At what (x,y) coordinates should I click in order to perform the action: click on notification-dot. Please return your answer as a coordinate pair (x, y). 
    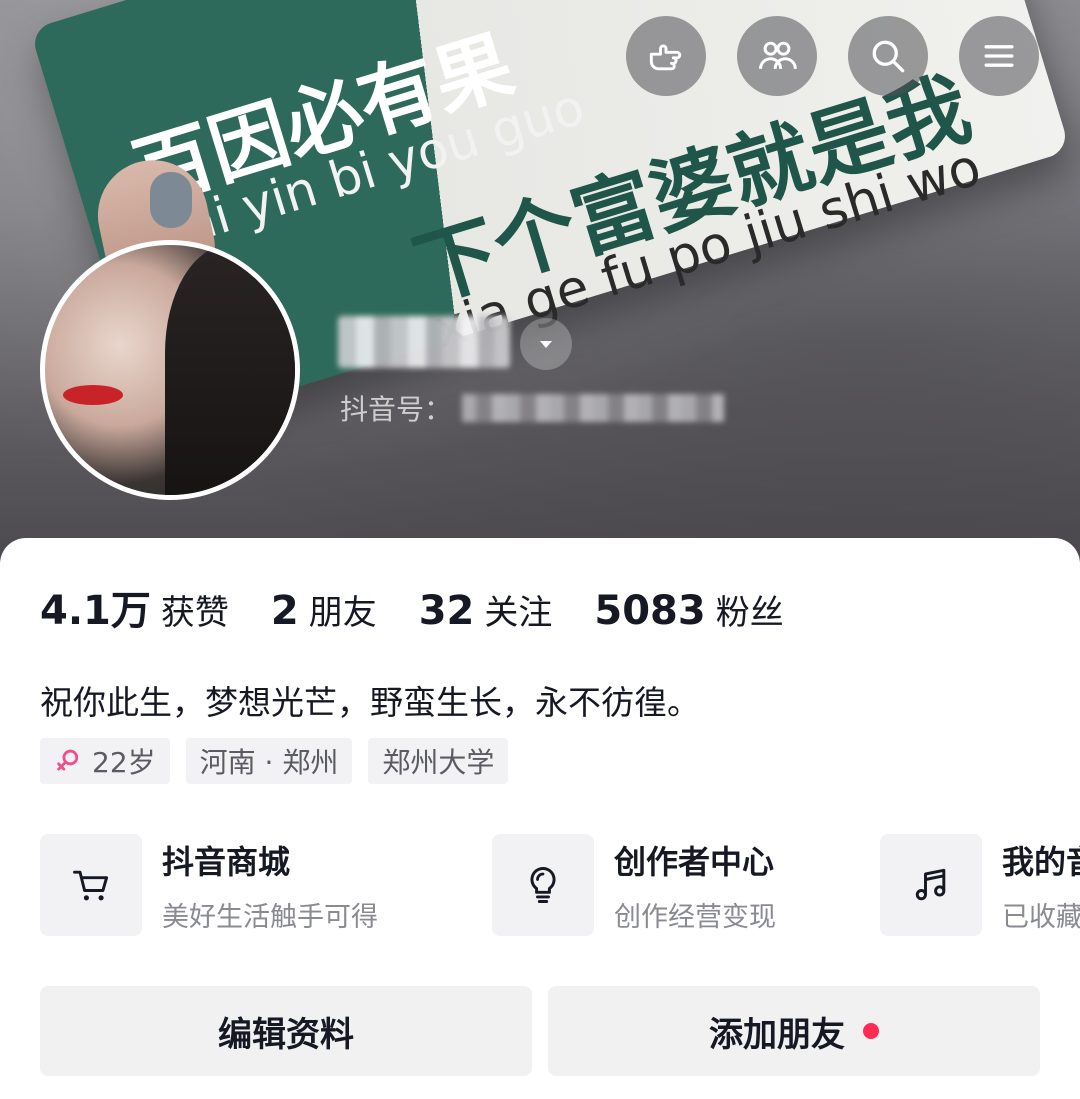
    Looking at the image, I should click on (871, 1031).